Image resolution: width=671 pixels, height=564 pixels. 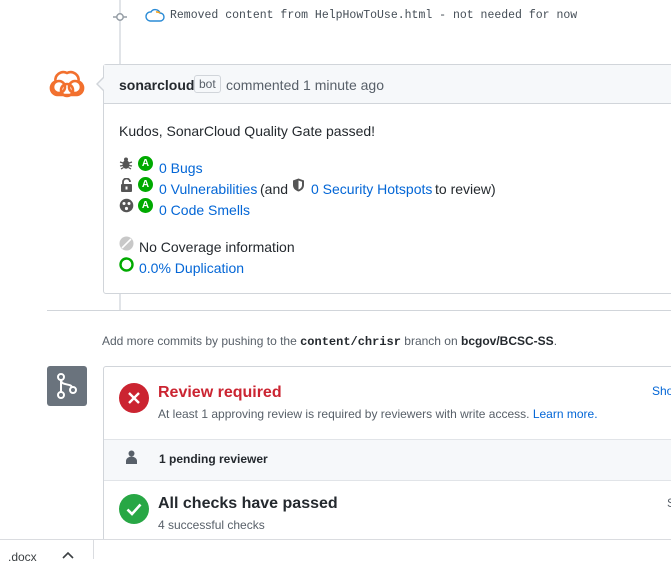 I want to click on review-required-title: Review required, so click(x=220, y=392).